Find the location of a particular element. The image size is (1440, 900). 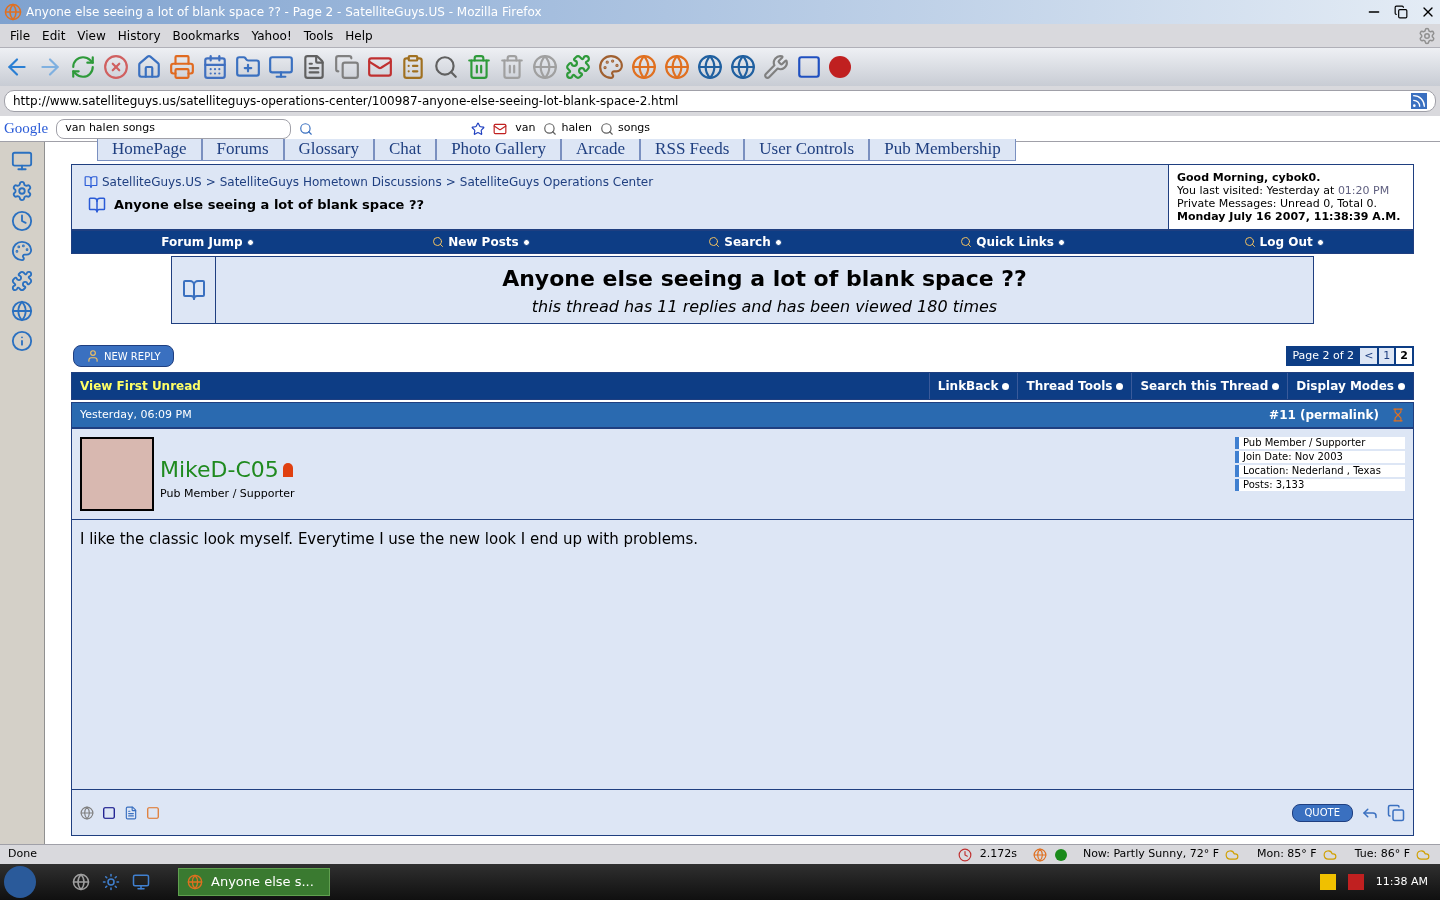

home-icon is located at coordinates (149, 67).